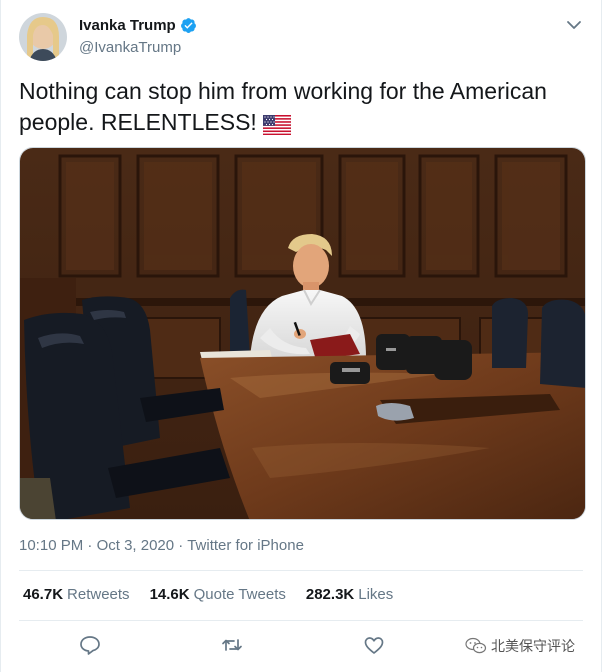 The height and width of the screenshot is (672, 602). What do you see at coordinates (127, 25) in the screenshot?
I see `display-name: Ivanka Trump` at bounding box center [127, 25].